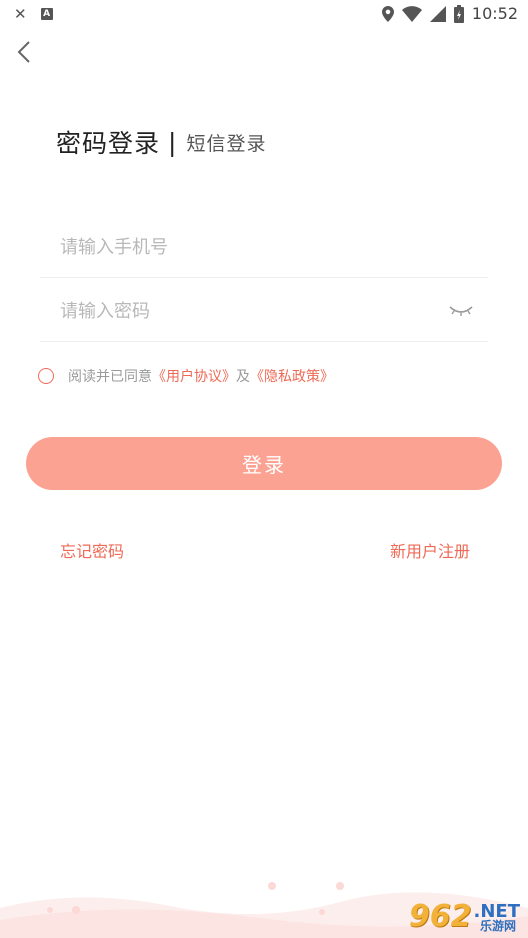  Describe the element at coordinates (161, 142) in the screenshot. I see `login-tabs: 密码登录 | 短信登录` at that location.